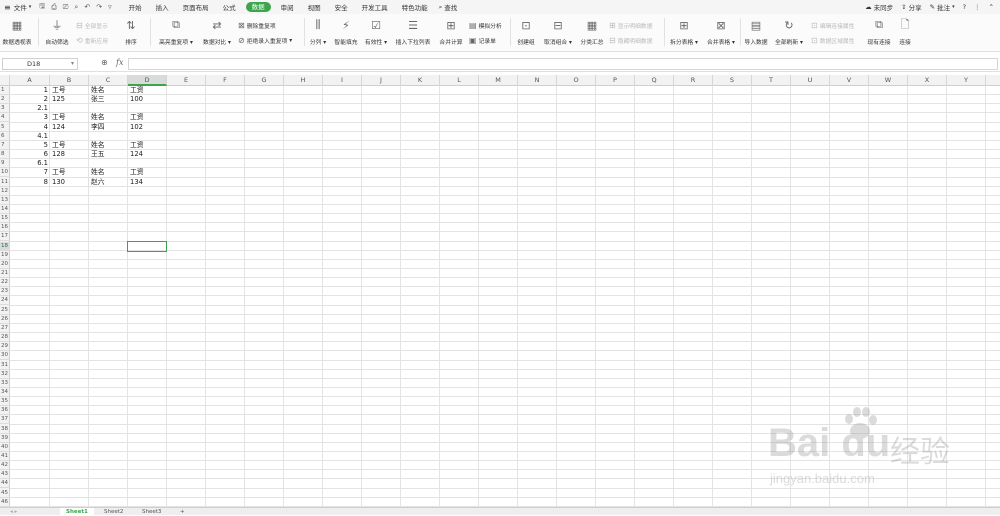 The height and width of the screenshot is (516, 1000). What do you see at coordinates (196, 7) in the screenshot?
I see `tab-2: 页面布局` at bounding box center [196, 7].